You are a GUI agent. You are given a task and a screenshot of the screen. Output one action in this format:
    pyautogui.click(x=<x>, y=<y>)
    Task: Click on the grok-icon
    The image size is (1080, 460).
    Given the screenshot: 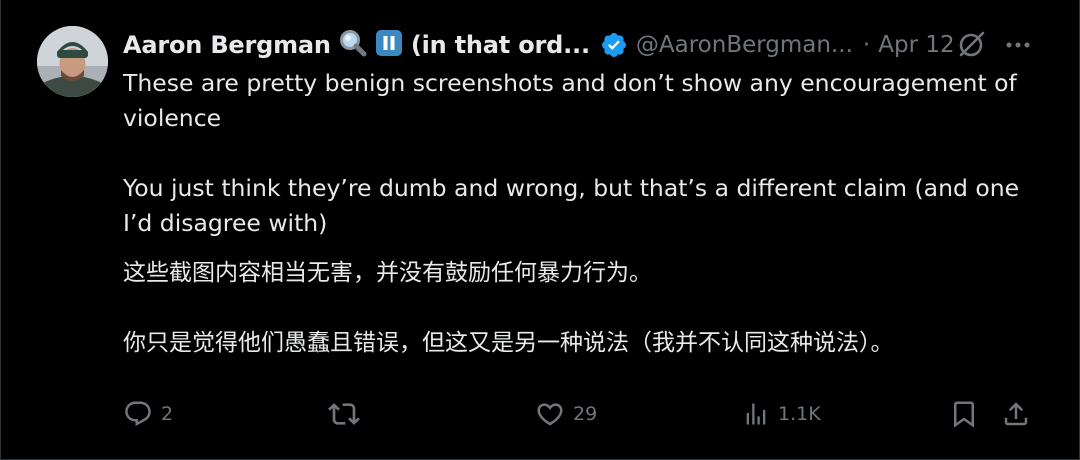 What is the action you would take?
    pyautogui.click(x=972, y=44)
    